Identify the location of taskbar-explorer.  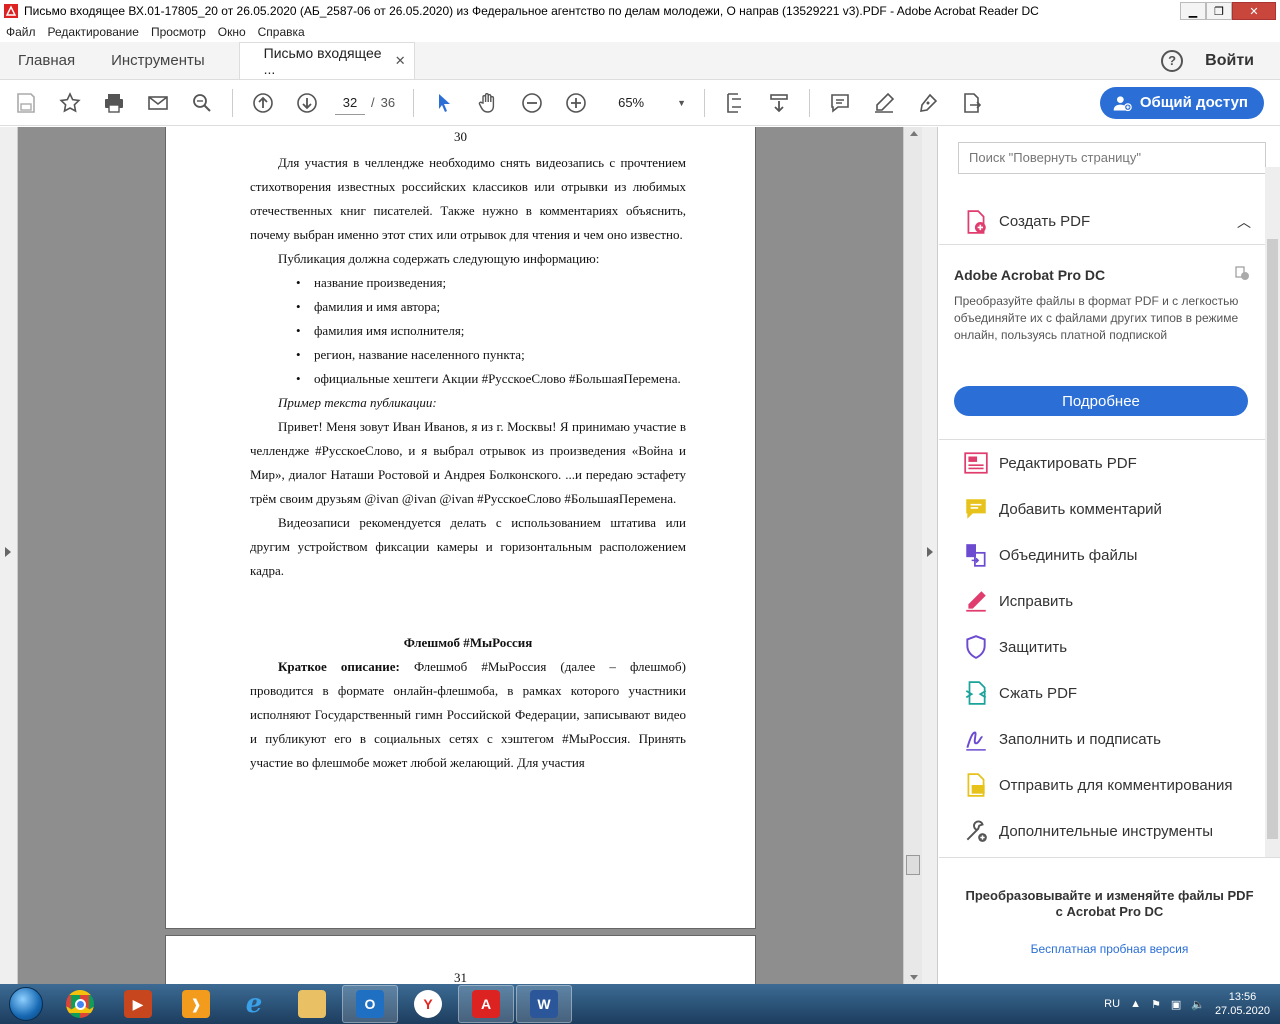
(312, 1004).